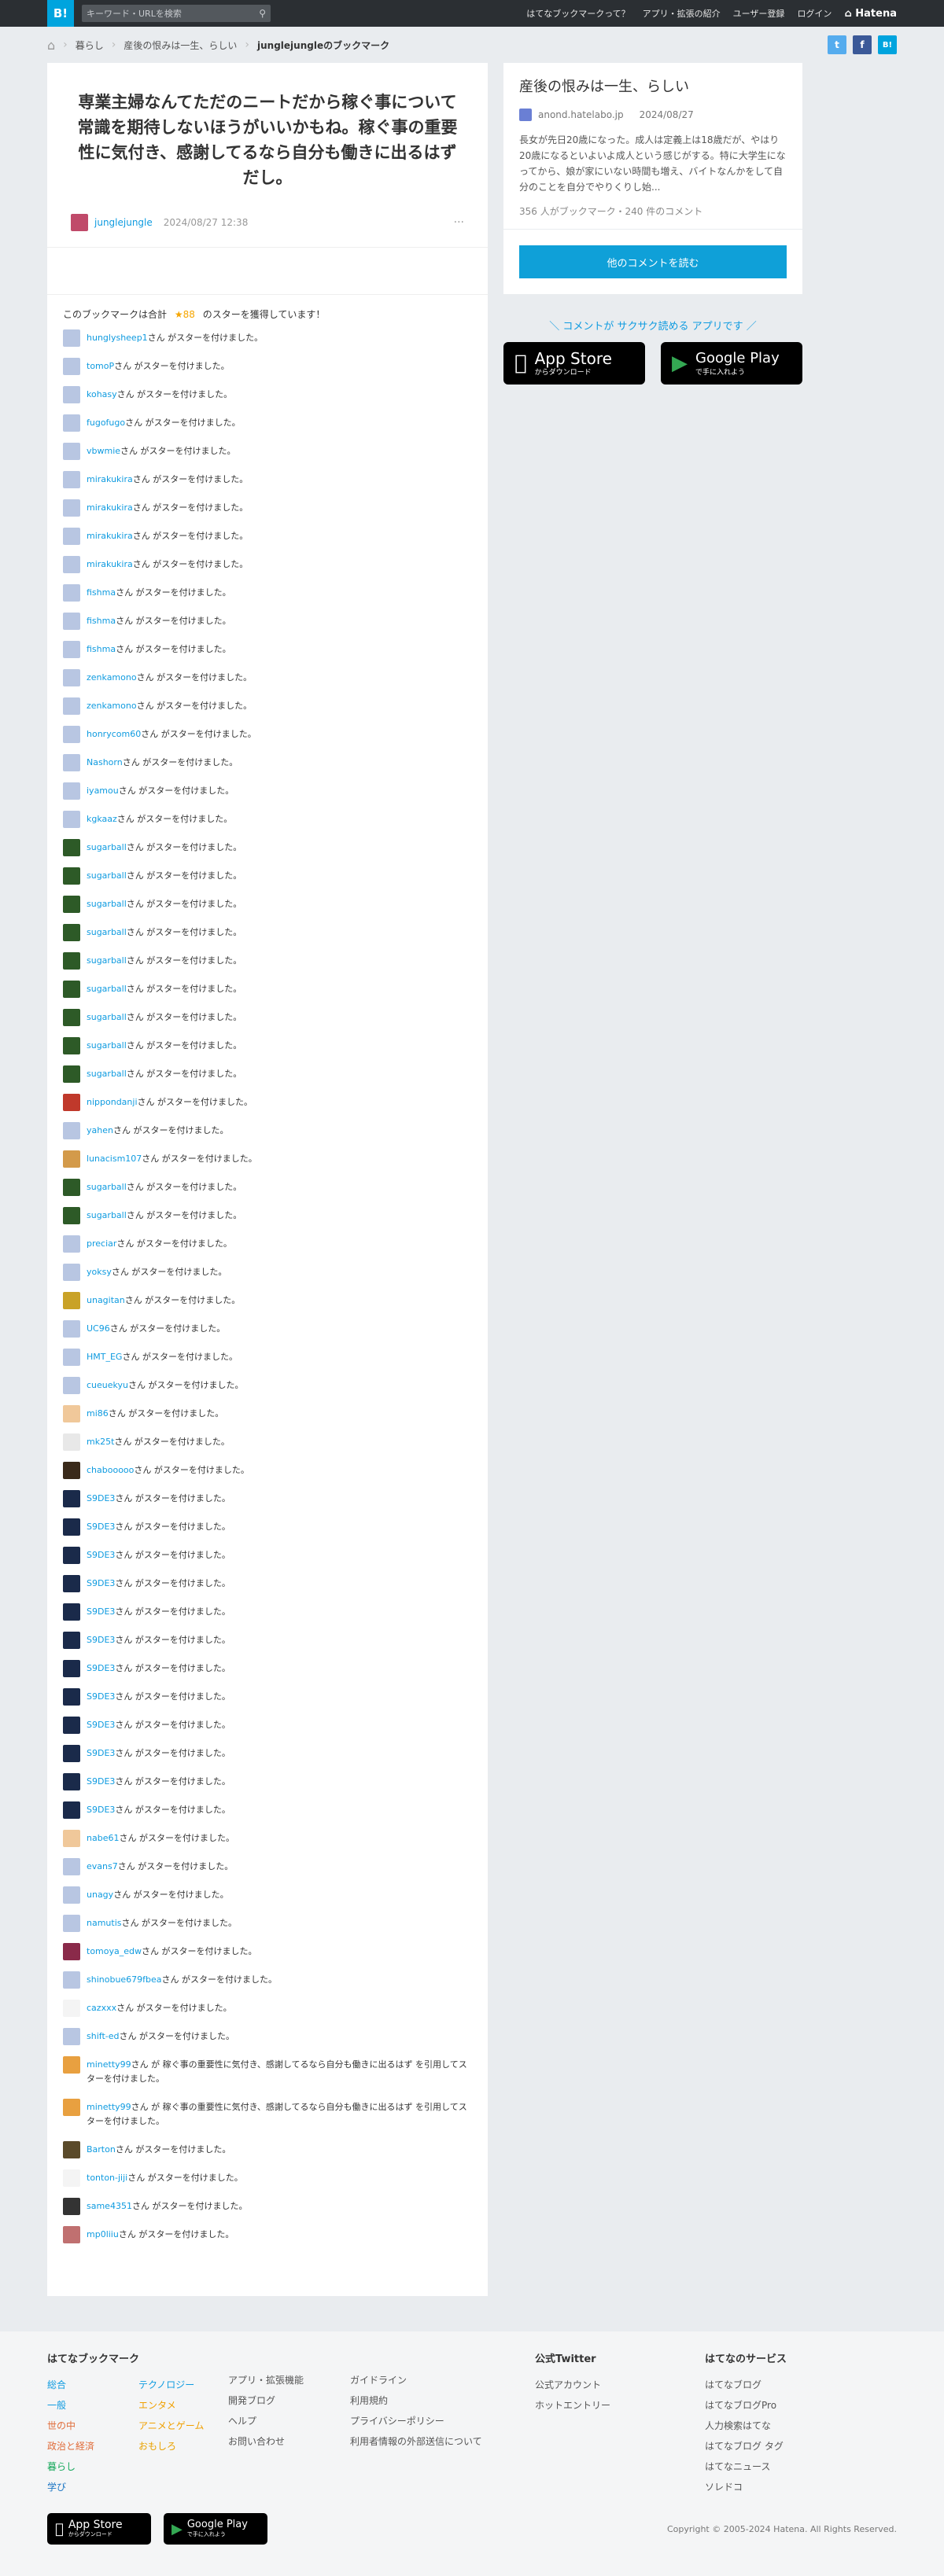 The width and height of the screenshot is (944, 2576). What do you see at coordinates (731, 363) in the screenshot?
I see `google-play-badge: ▶ Google Play で手に入れよう` at bounding box center [731, 363].